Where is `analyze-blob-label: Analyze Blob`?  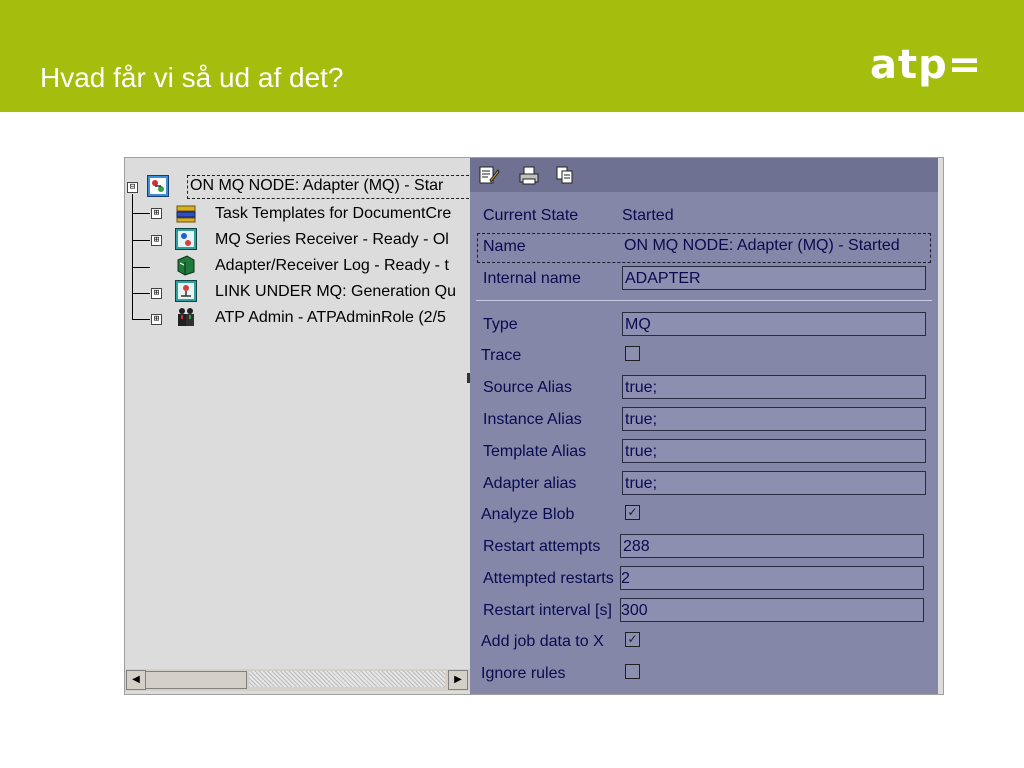
analyze-blob-label: Analyze Blob is located at coordinates (528, 514).